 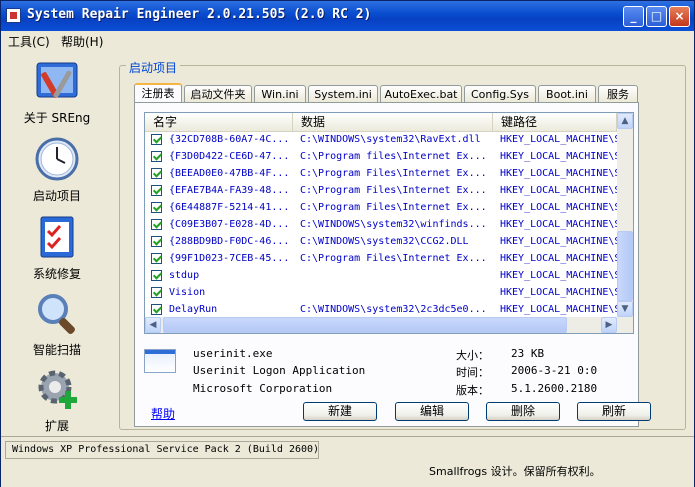 What do you see at coordinates (218, 93) in the screenshot?
I see `tab-startup-folder: 启动文件夹` at bounding box center [218, 93].